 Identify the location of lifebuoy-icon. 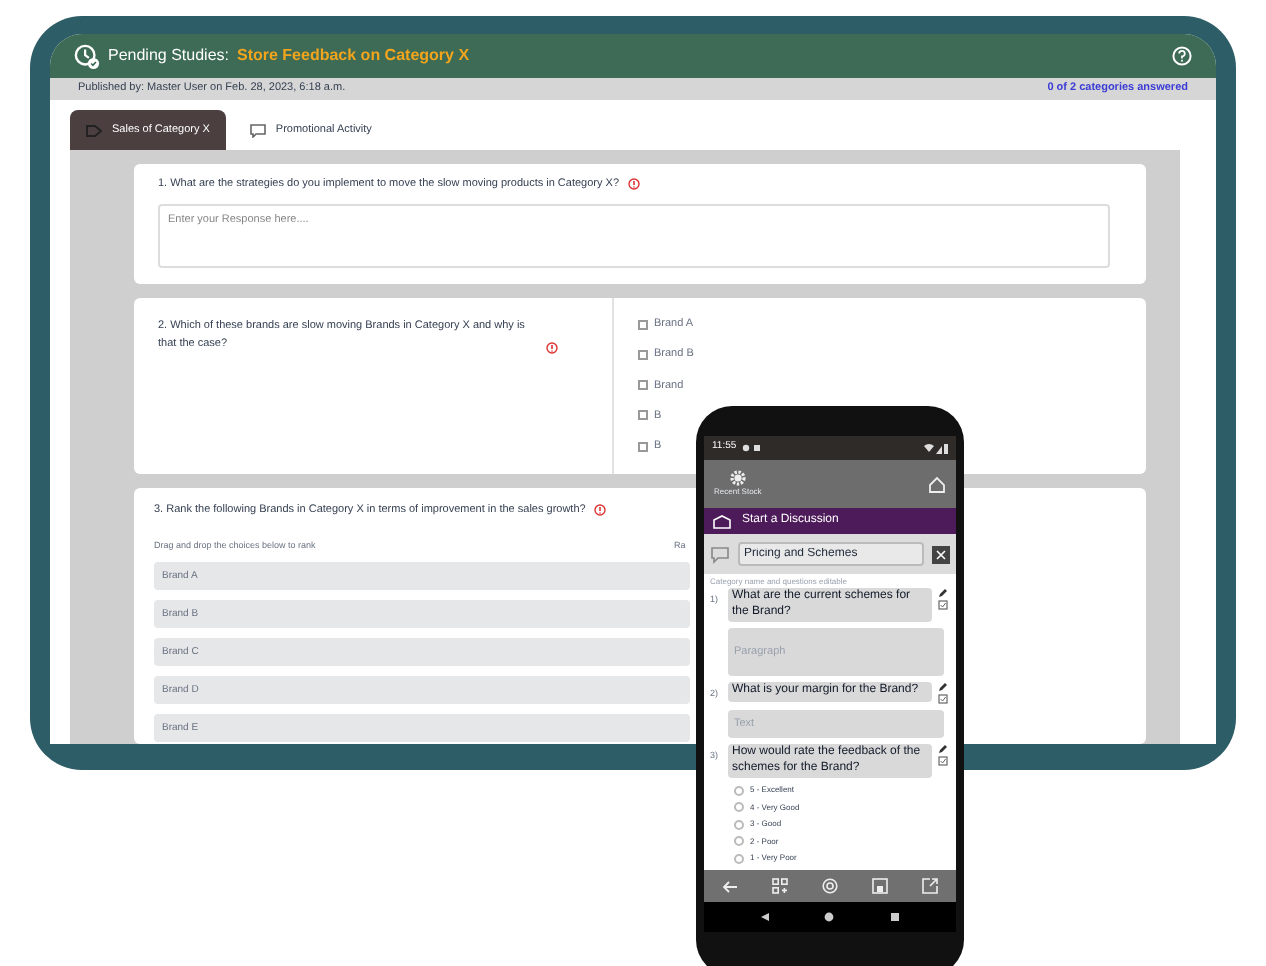
(829, 886).